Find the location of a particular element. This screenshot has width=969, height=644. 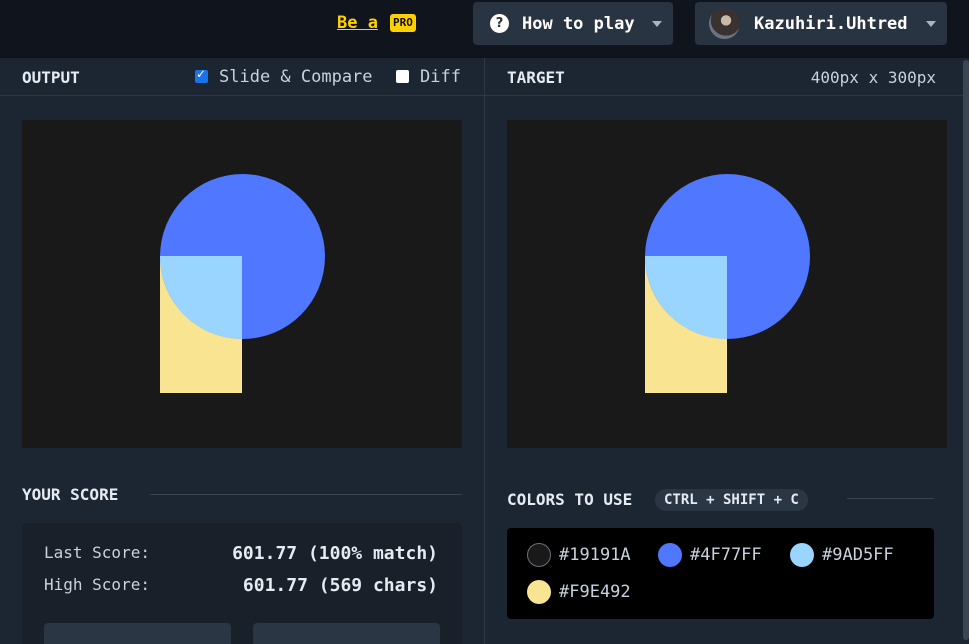

high-score-label: High Score: is located at coordinates (97, 584).